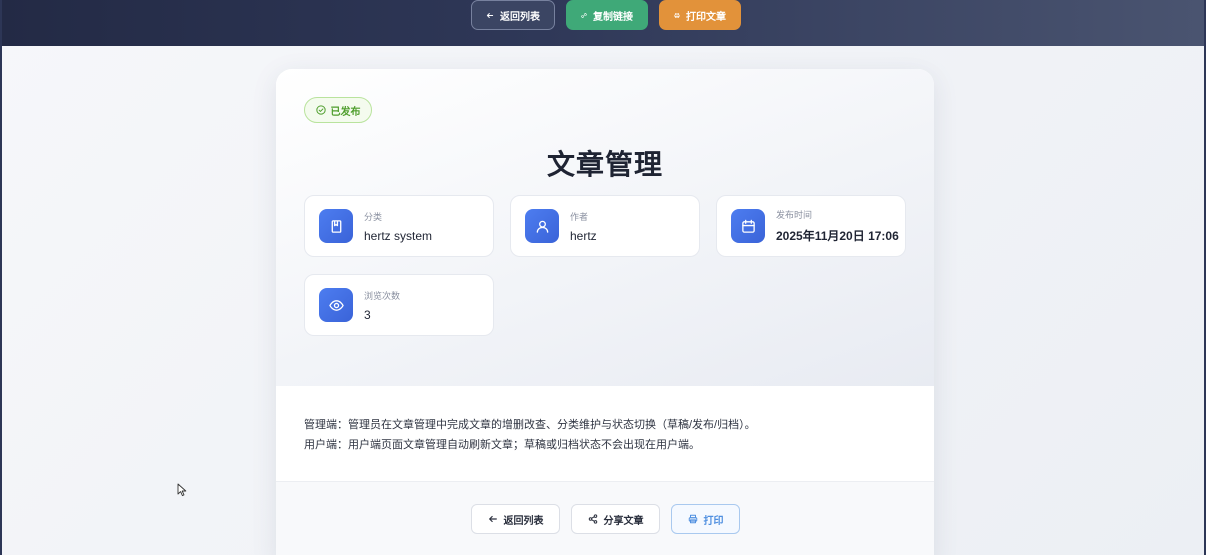  Describe the element at coordinates (613, 17) in the screenshot. I see `copy-link-label: 复制链接` at that location.